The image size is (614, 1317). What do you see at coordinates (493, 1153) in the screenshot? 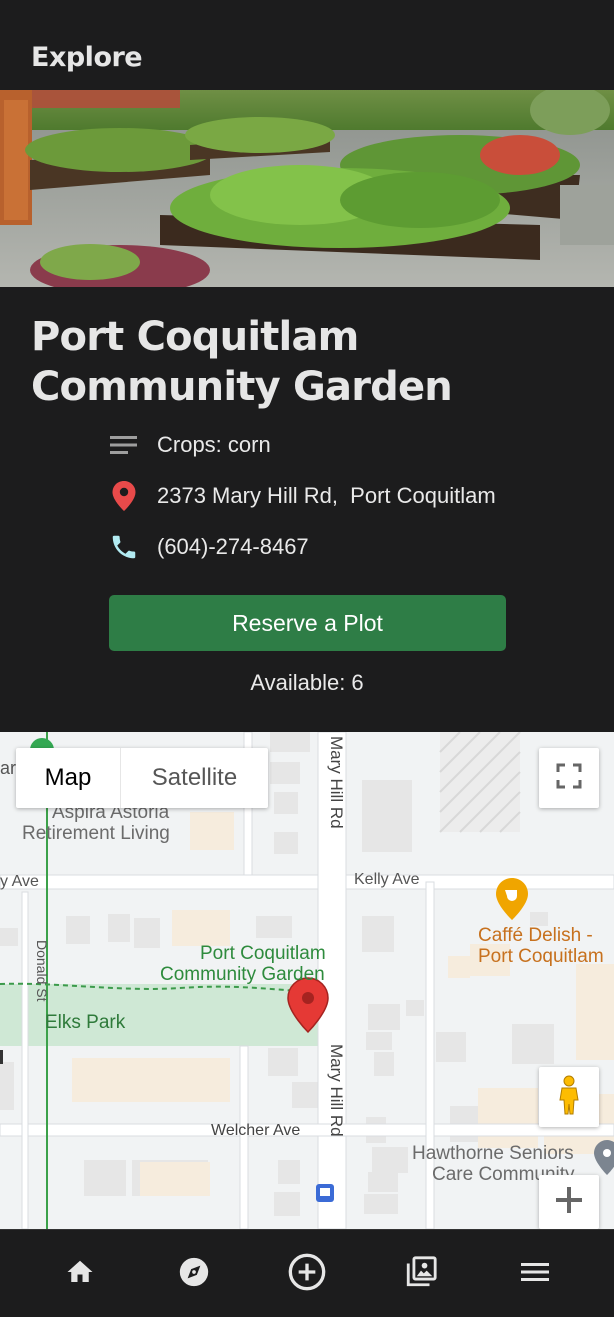
I see `map-label-hawthorne-line1: Hawthorne Seniors` at bounding box center [493, 1153].